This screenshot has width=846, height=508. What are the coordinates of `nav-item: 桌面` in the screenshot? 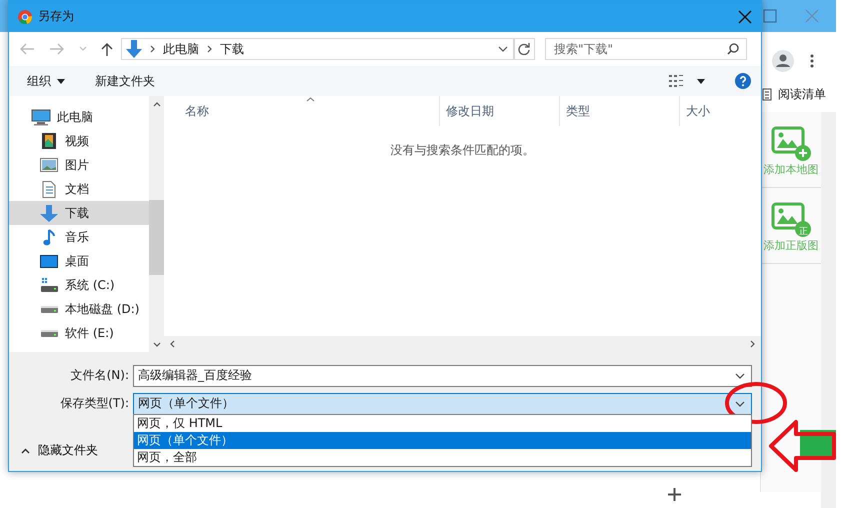 It's located at (79, 261).